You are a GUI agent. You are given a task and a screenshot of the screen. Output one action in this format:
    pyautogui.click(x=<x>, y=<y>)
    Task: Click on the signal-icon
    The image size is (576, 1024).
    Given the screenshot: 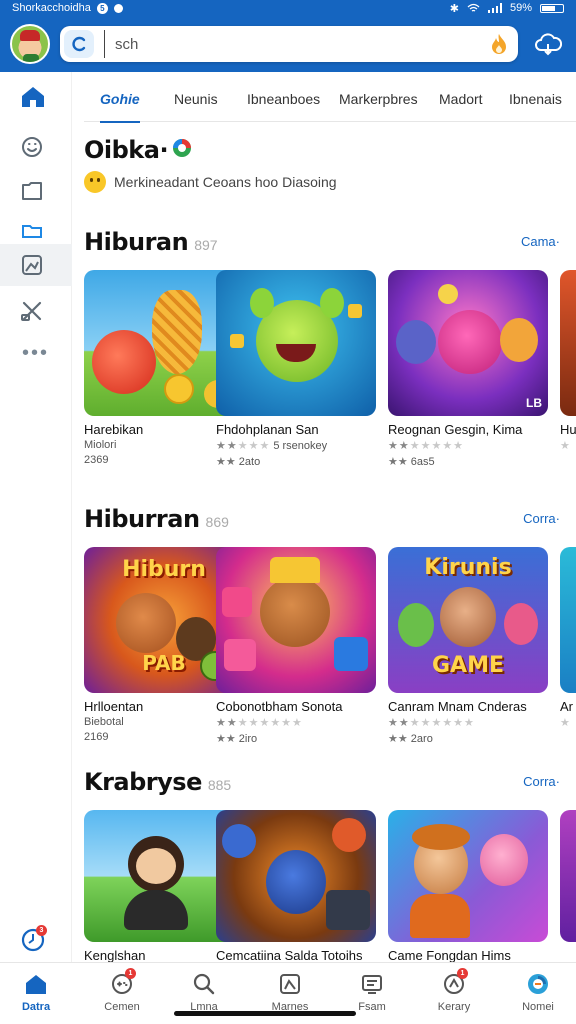 What is the action you would take?
    pyautogui.click(x=494, y=8)
    